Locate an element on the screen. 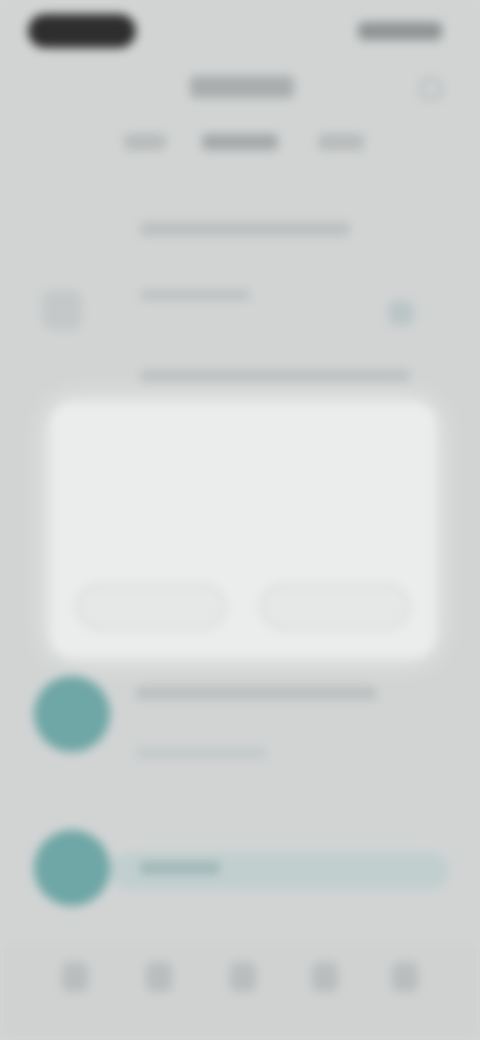 Image resolution: width=480 pixels, height=1040 pixels. status-bar-time-pill is located at coordinates (82, 31).